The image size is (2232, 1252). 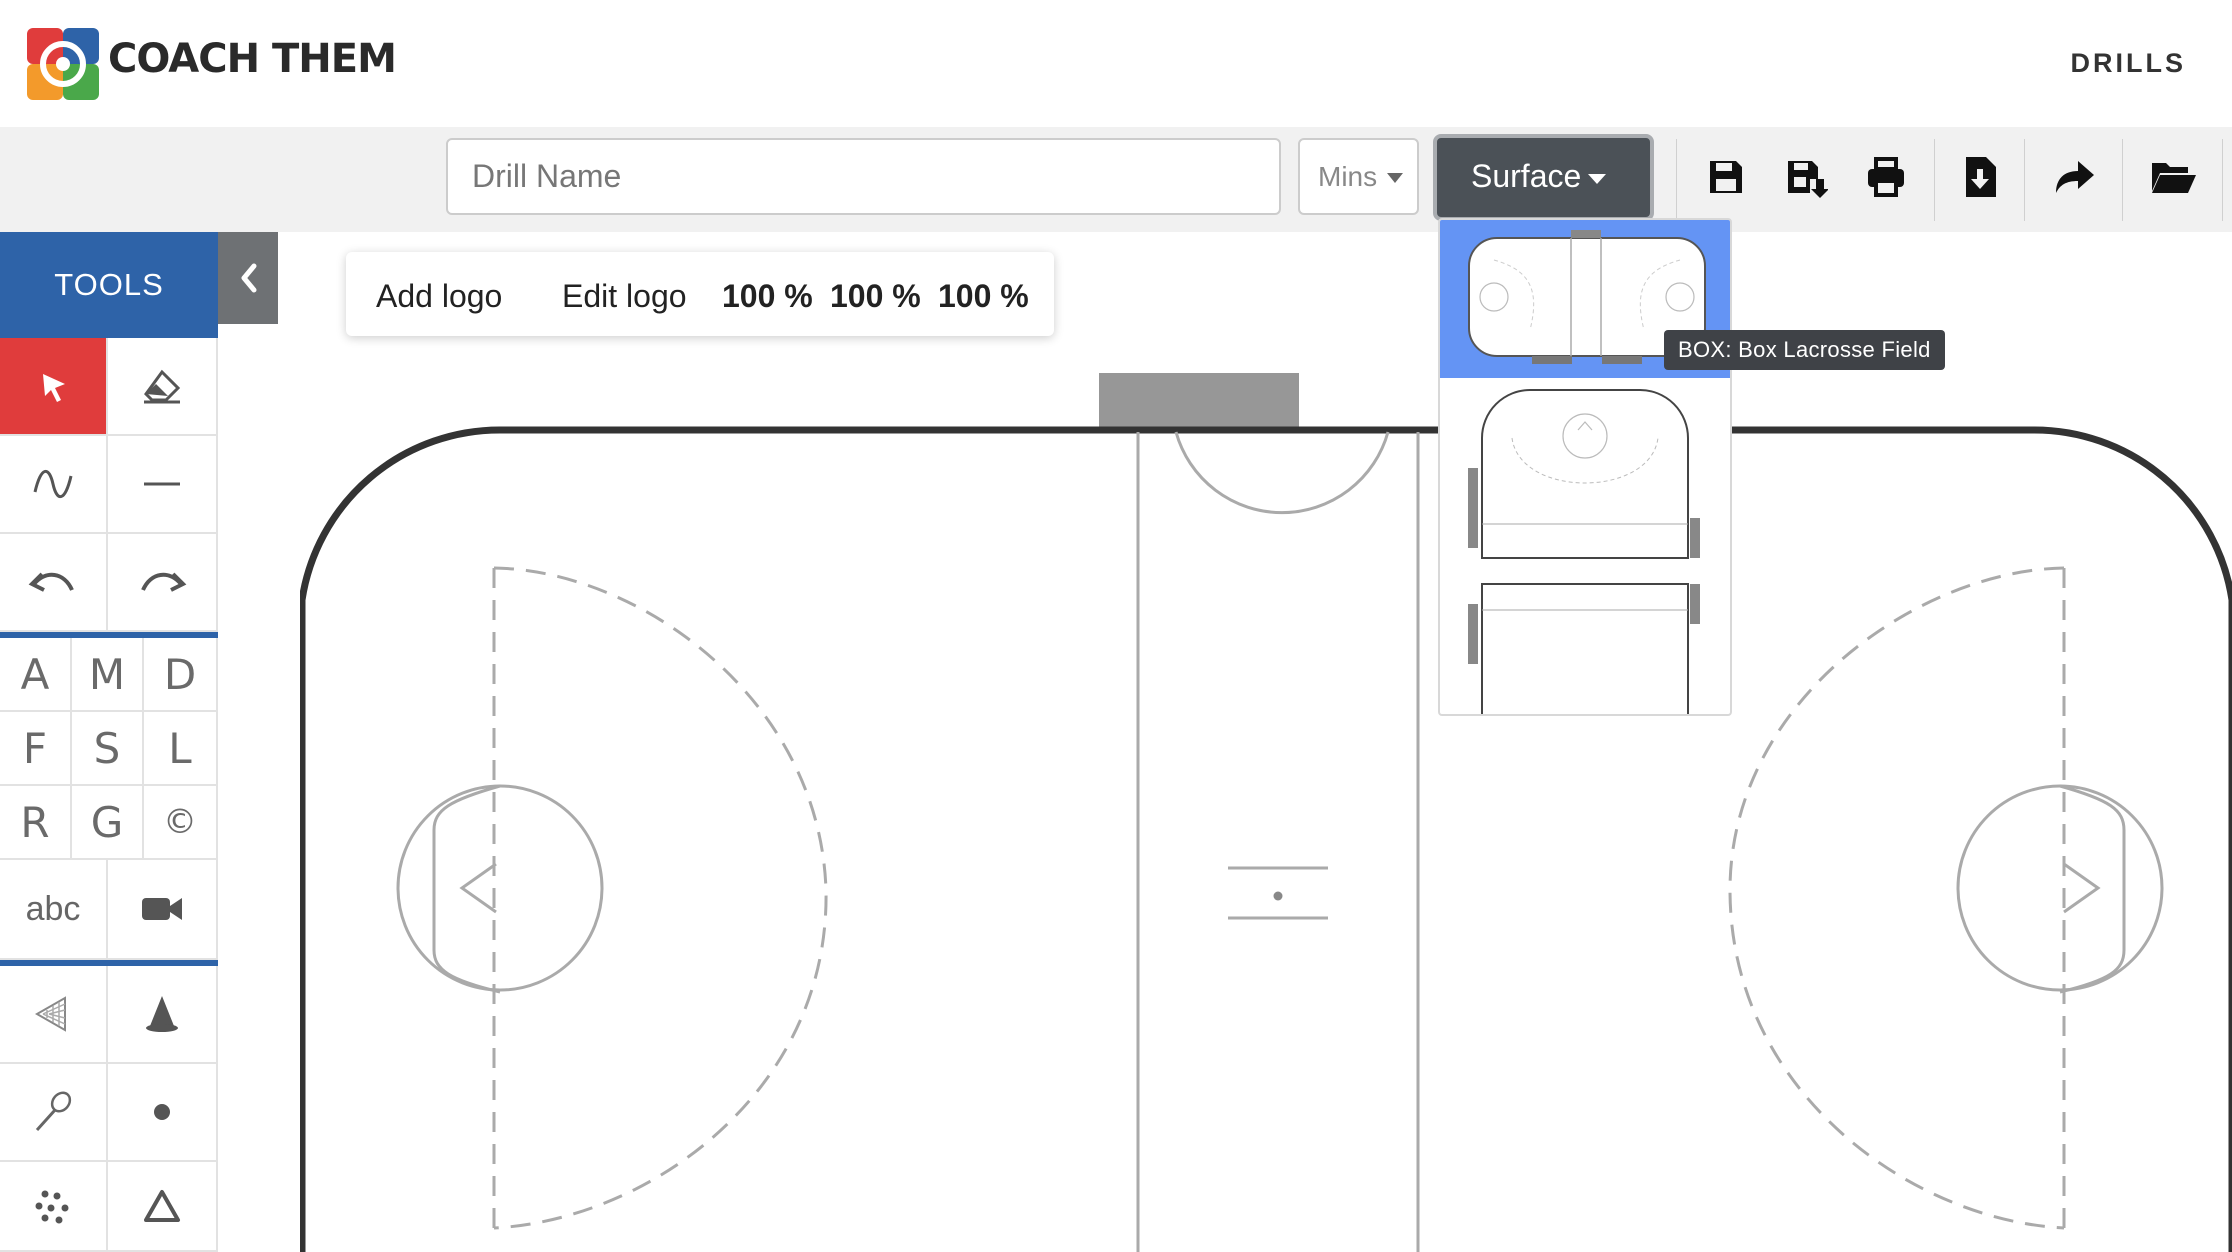 I want to click on balls-tool, so click(x=54, y=1207).